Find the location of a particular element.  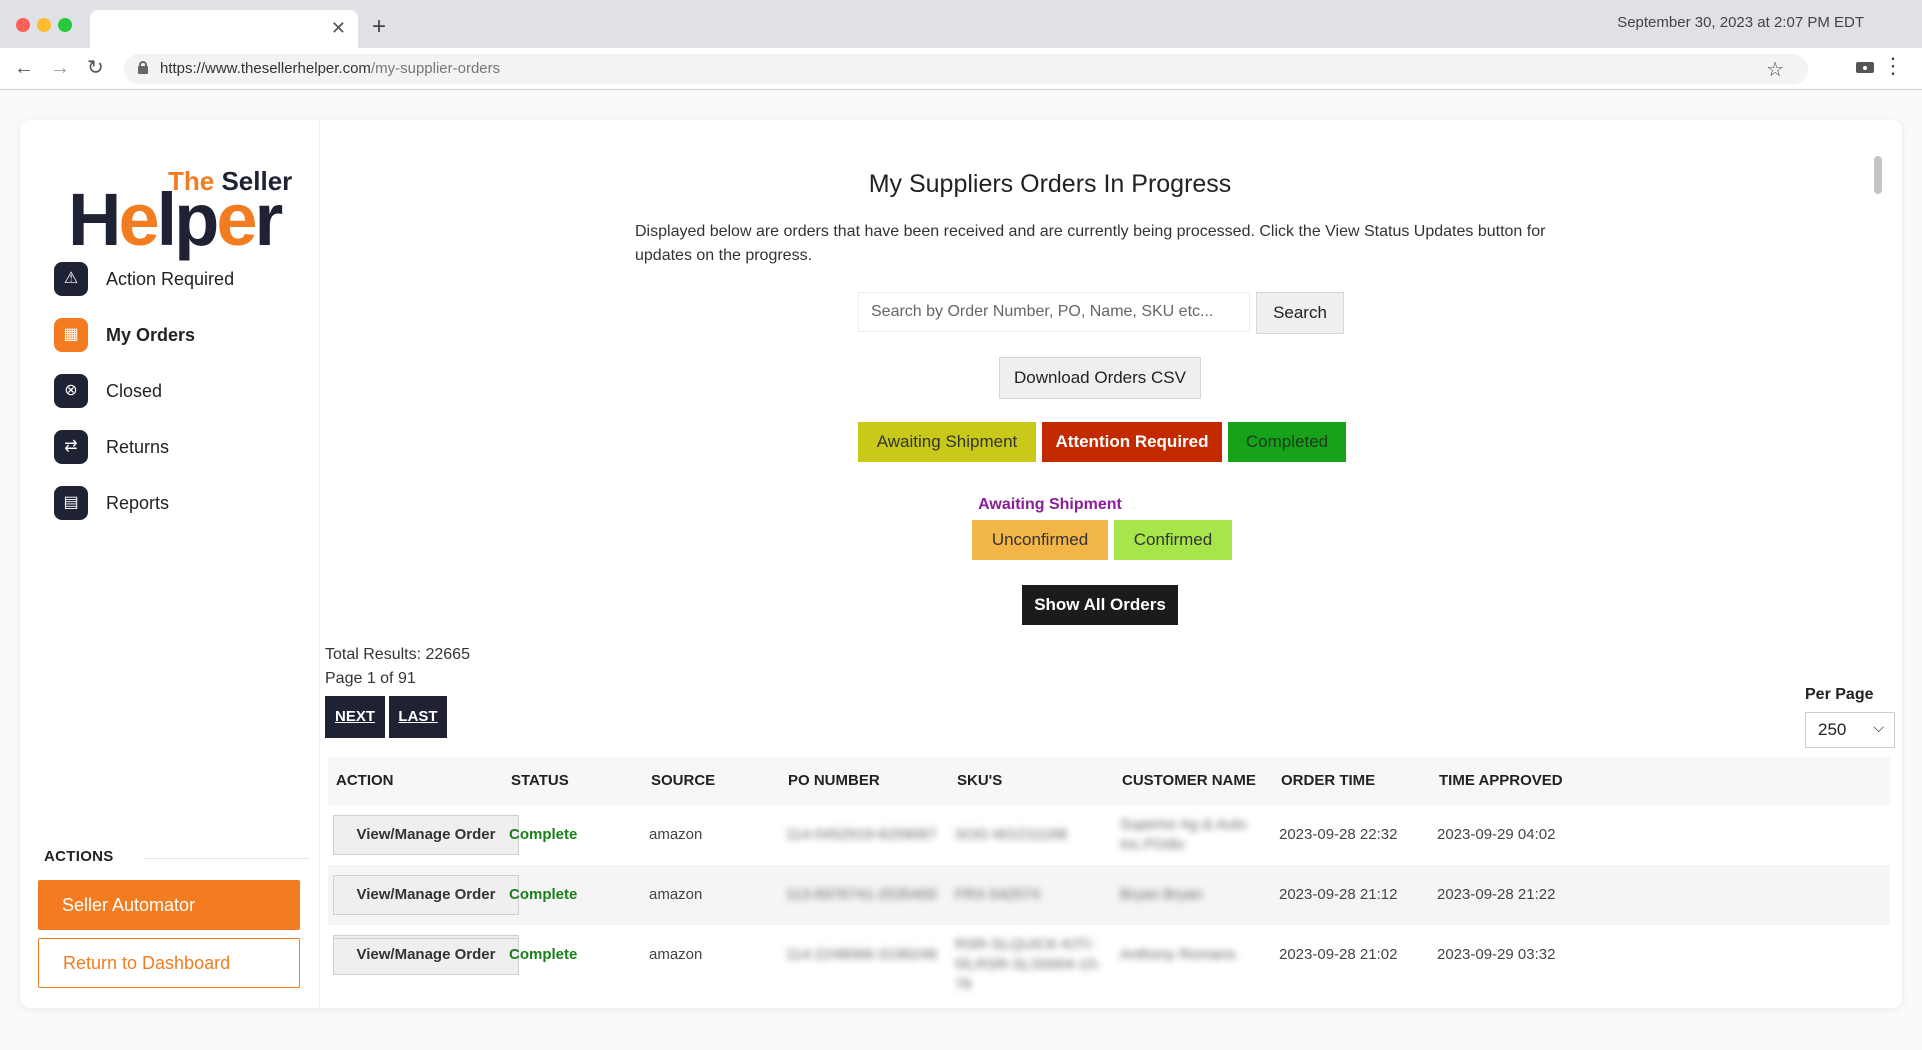

time-approved-cell: 2023-09-28 21:22 is located at coordinates (1496, 894).